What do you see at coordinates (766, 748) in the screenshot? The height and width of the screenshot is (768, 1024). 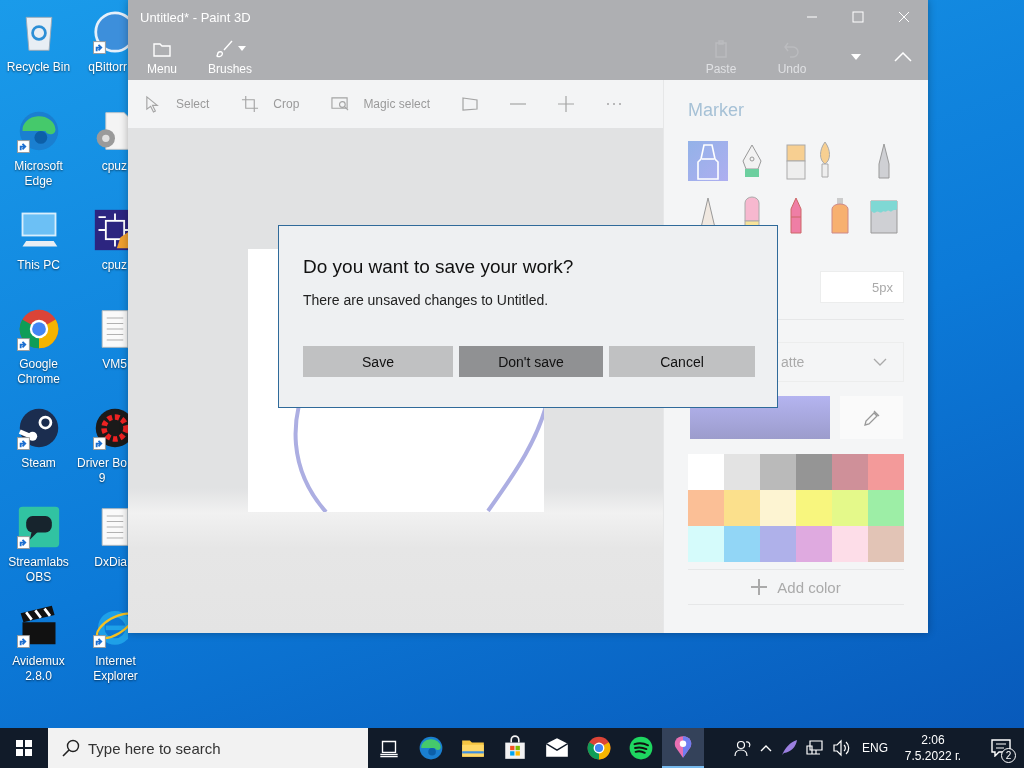 I see `chevron-up-icon` at bounding box center [766, 748].